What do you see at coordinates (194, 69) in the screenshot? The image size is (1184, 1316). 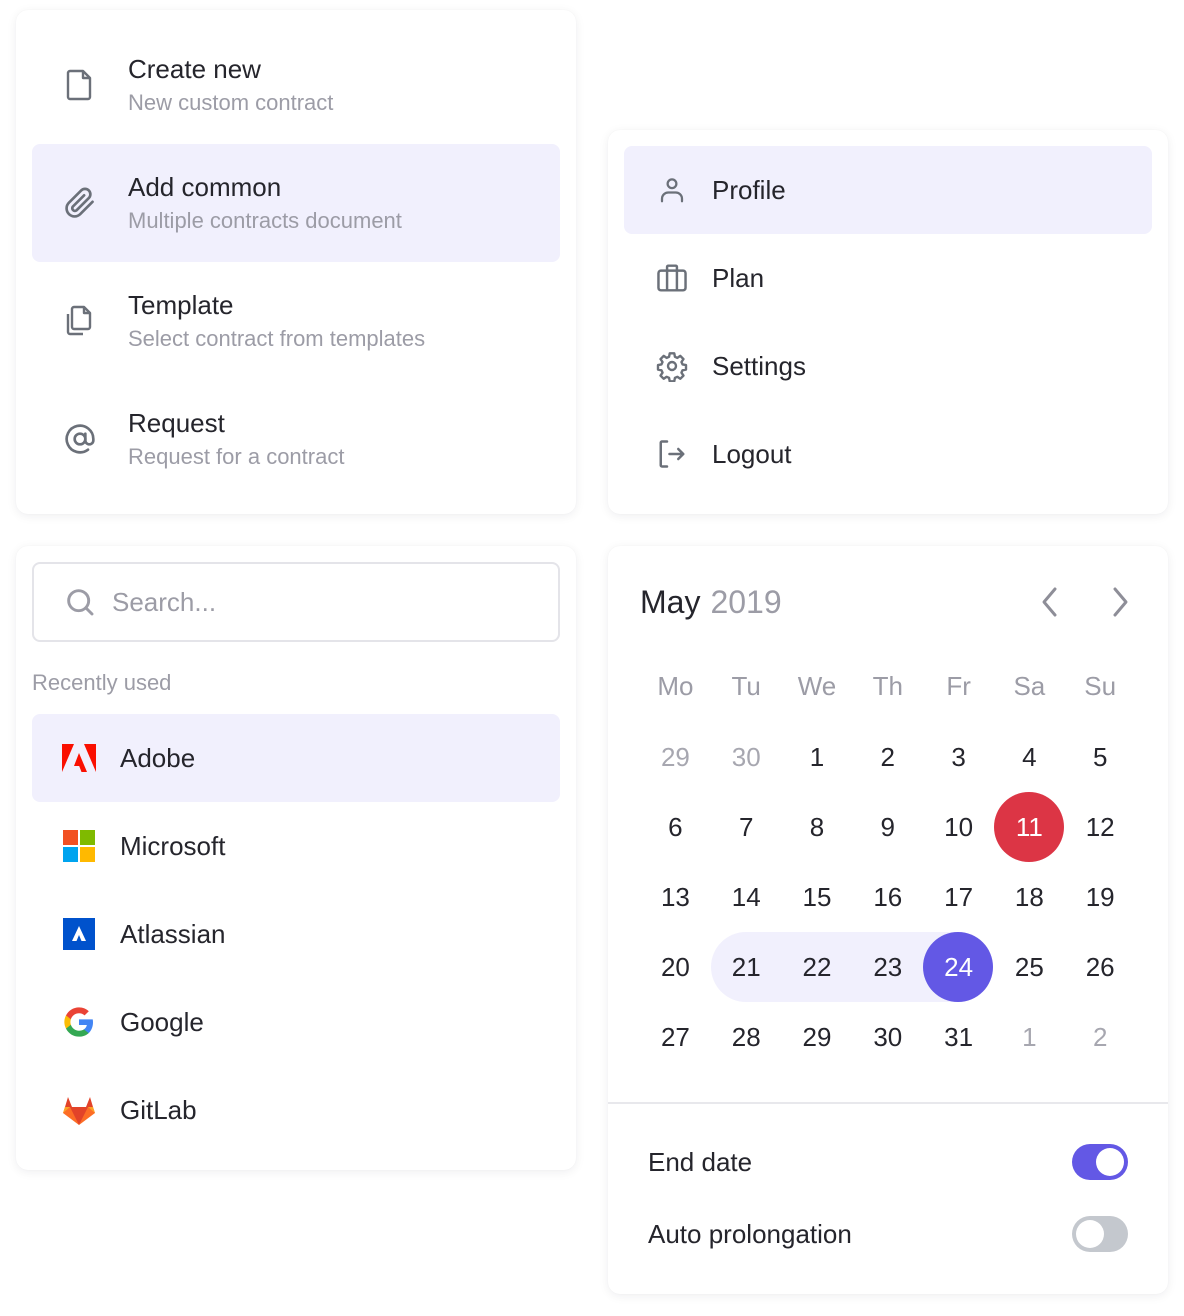 I see `item-title: Create new` at bounding box center [194, 69].